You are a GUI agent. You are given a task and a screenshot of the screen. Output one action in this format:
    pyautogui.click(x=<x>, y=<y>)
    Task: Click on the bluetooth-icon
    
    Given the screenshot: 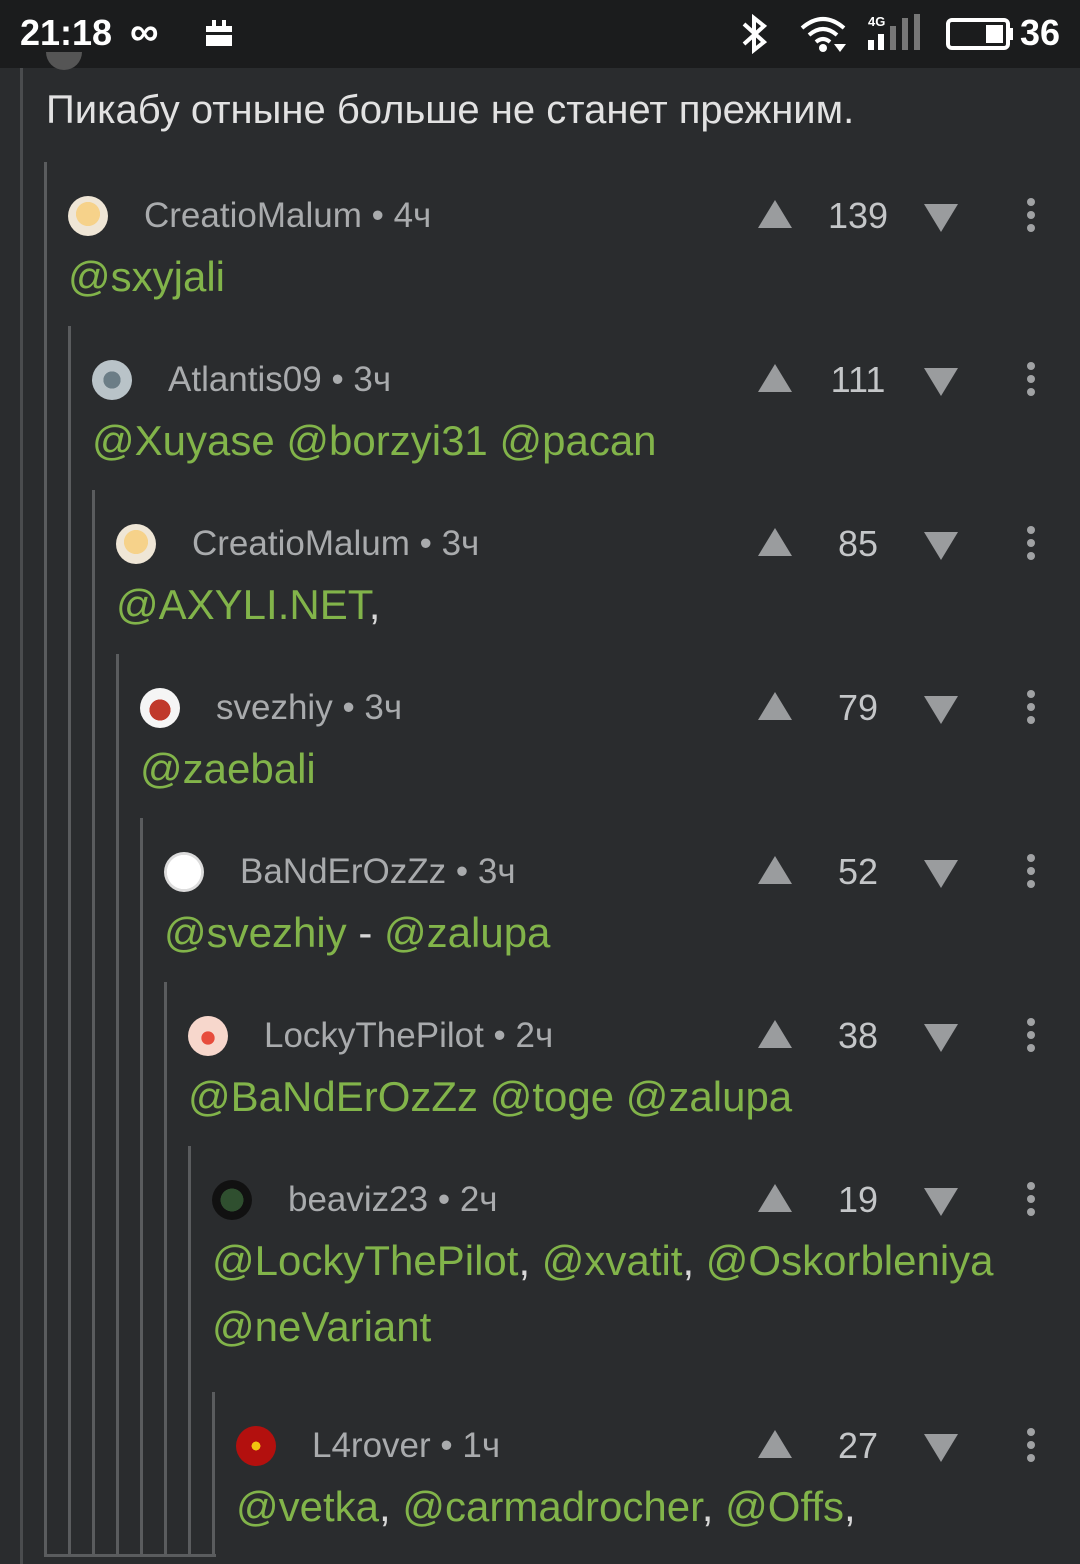 What is the action you would take?
    pyautogui.click(x=755, y=34)
    